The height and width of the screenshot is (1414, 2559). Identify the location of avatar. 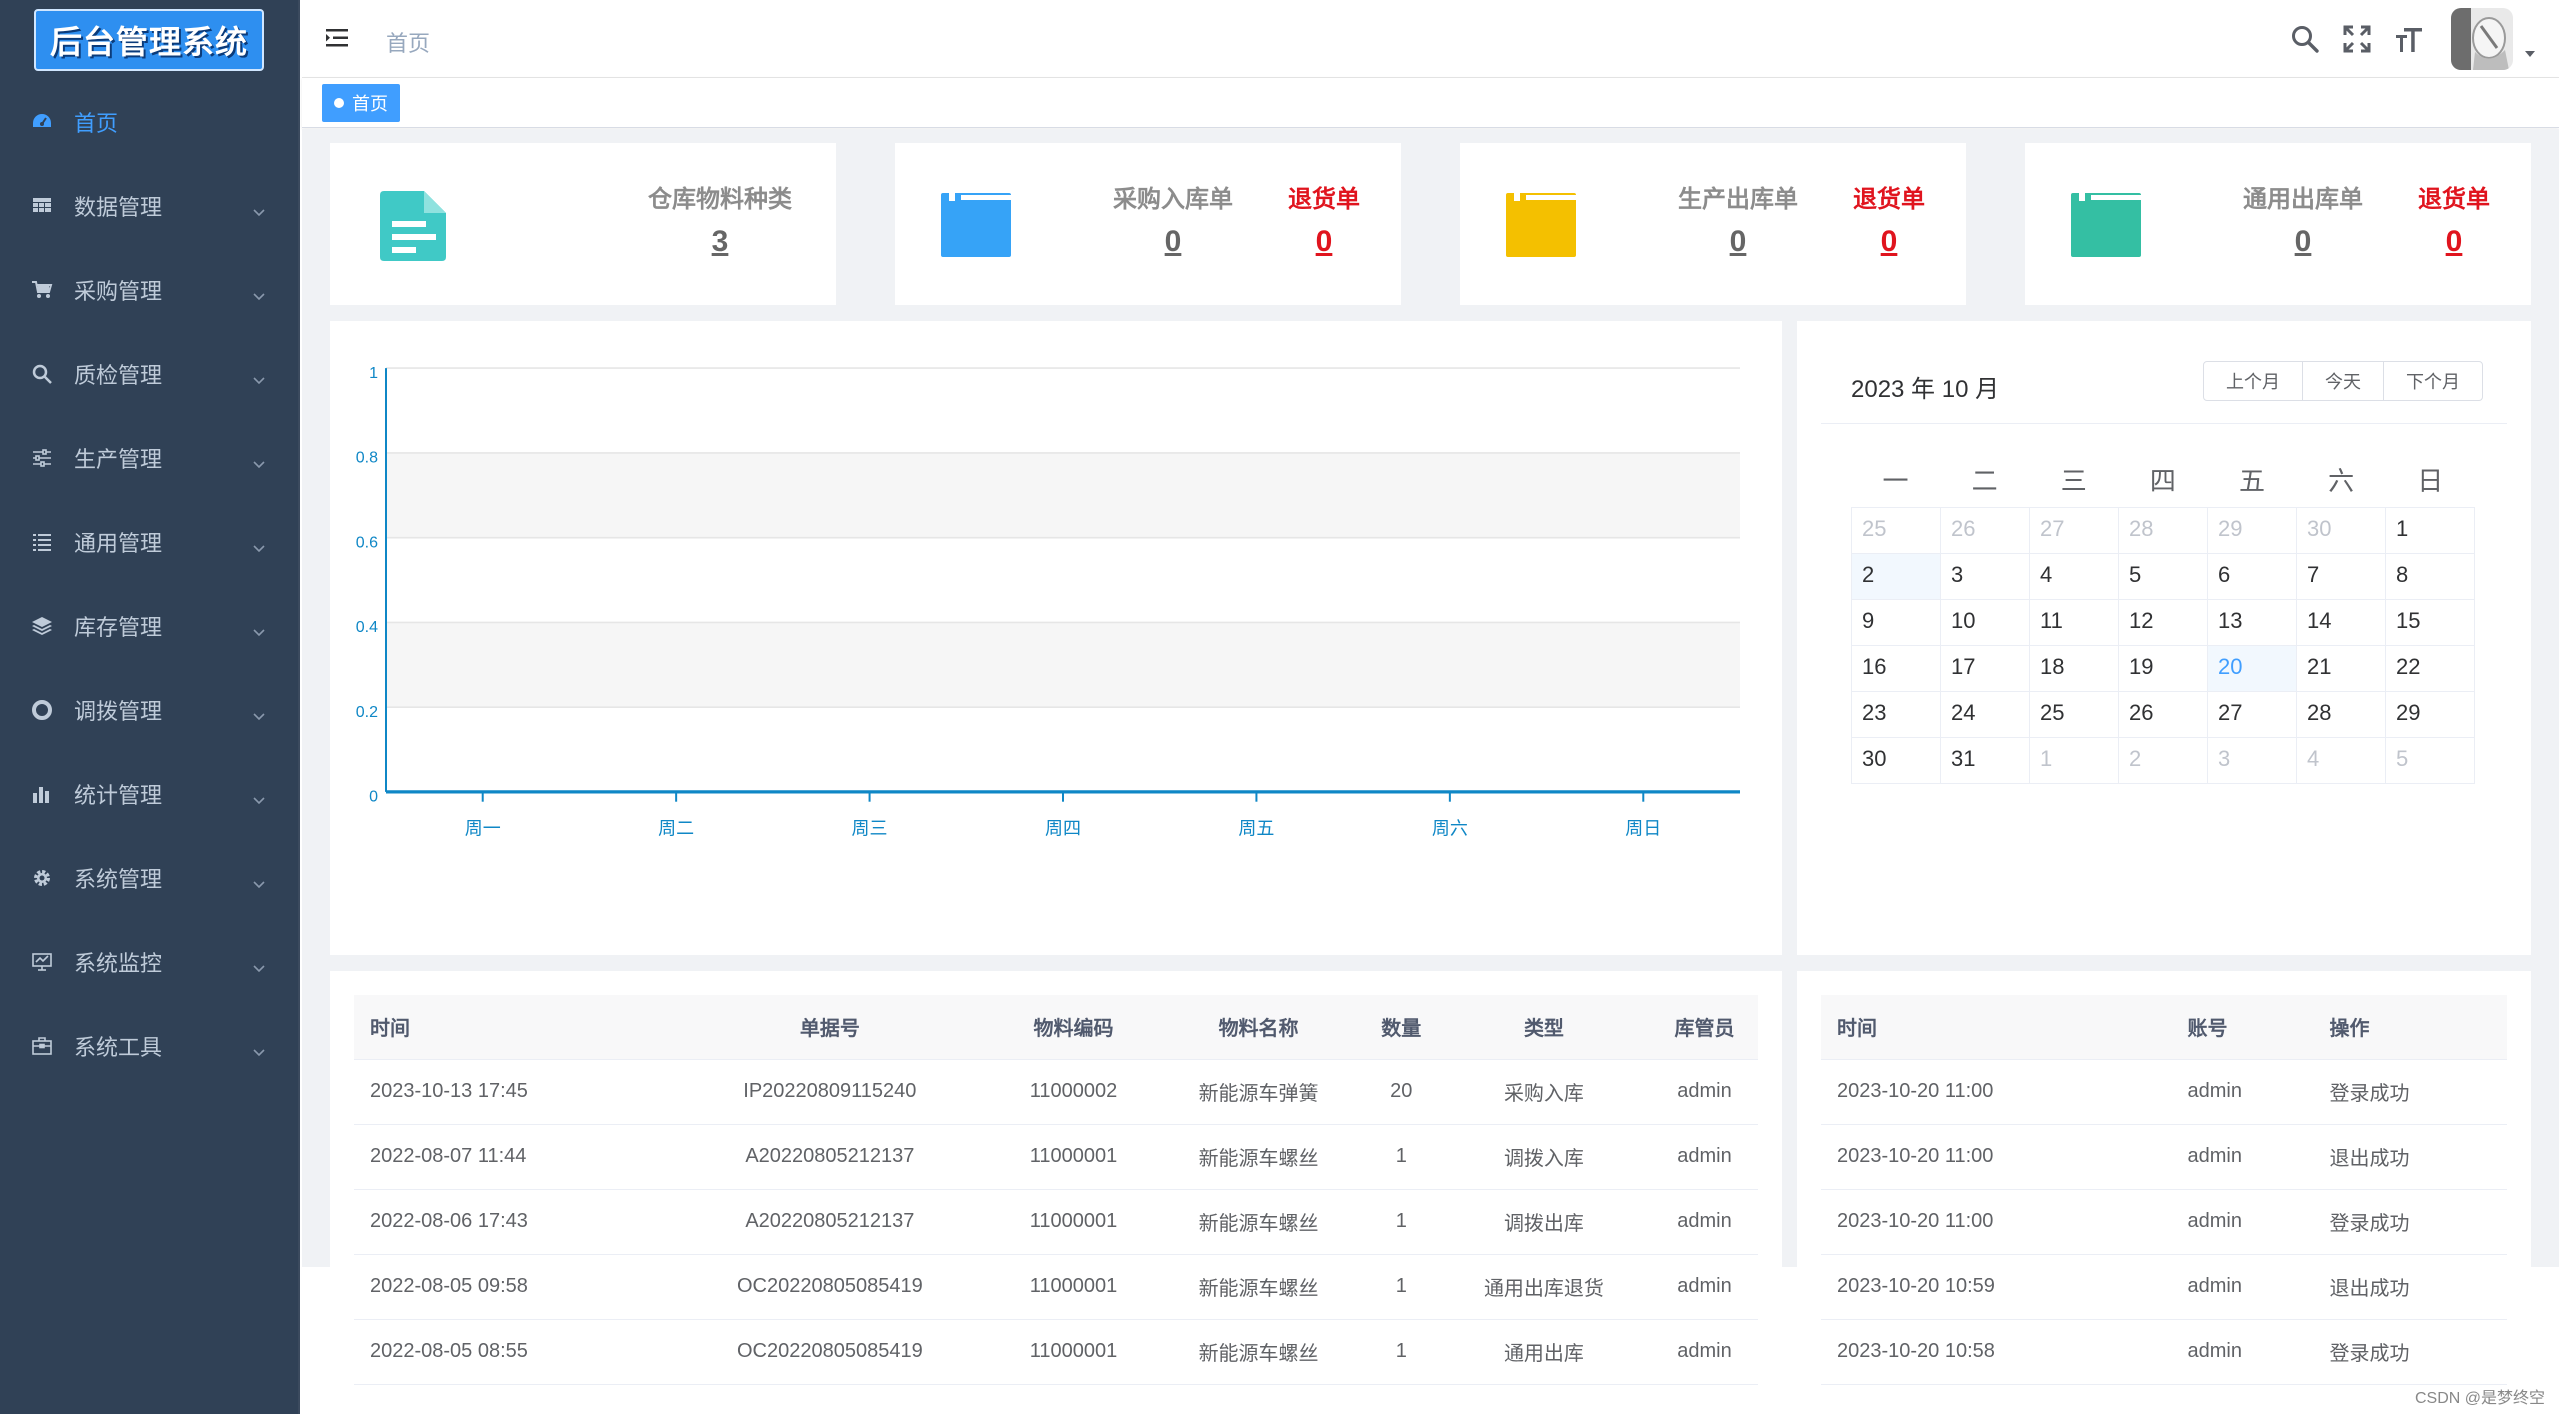
(2482, 39).